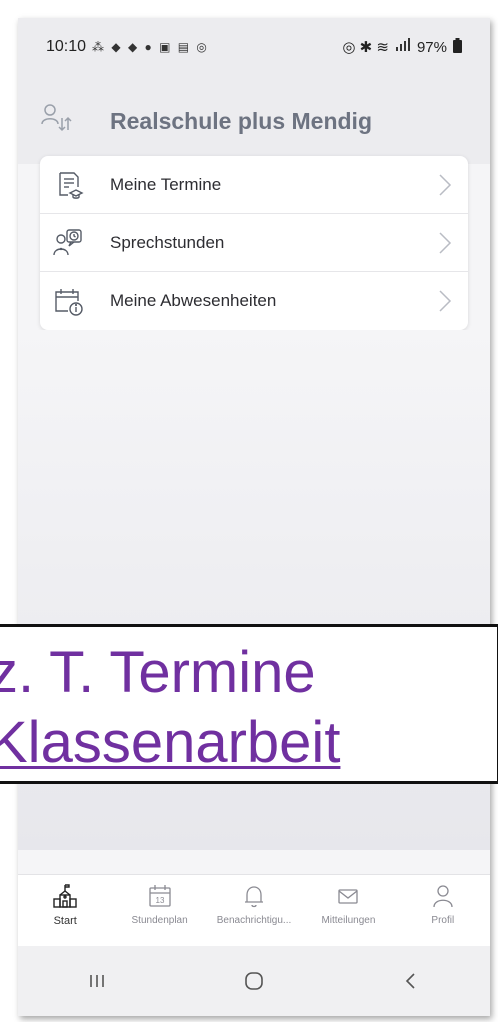 The height and width of the screenshot is (1022, 498). What do you see at coordinates (254, 47) in the screenshot?
I see `status-bar: 10:10 ⁂ ◆ ◆ ● ▣ ▤ ◎ ◎ ✱ ≋ 97%` at bounding box center [254, 47].